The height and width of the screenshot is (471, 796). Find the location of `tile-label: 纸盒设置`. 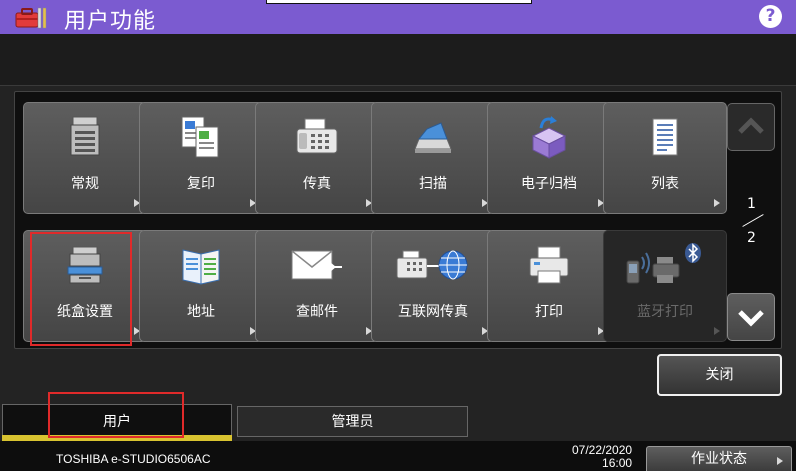

tile-label: 纸盒设置 is located at coordinates (85, 312).